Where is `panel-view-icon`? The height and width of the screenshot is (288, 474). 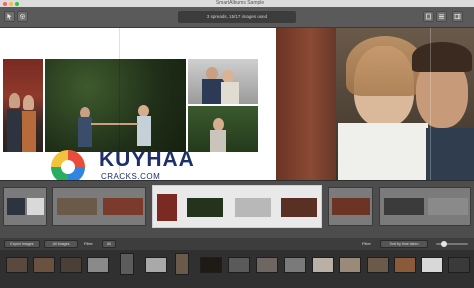 panel-view-icon is located at coordinates (457, 16).